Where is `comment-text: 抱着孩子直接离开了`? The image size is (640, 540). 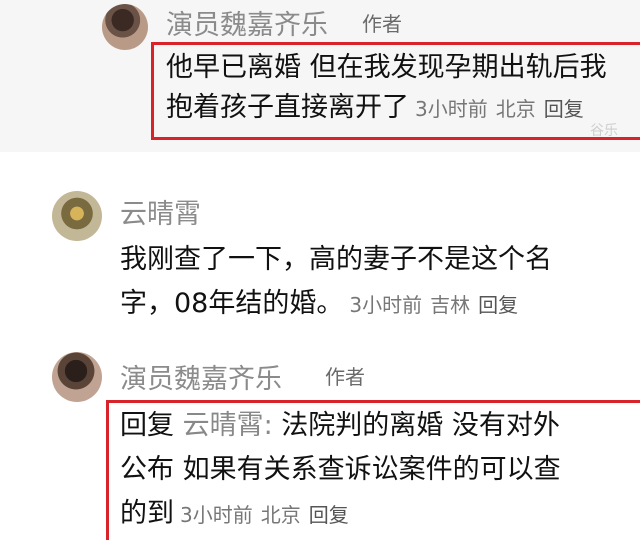 comment-text: 抱着孩子直接离开了 is located at coordinates (287, 107).